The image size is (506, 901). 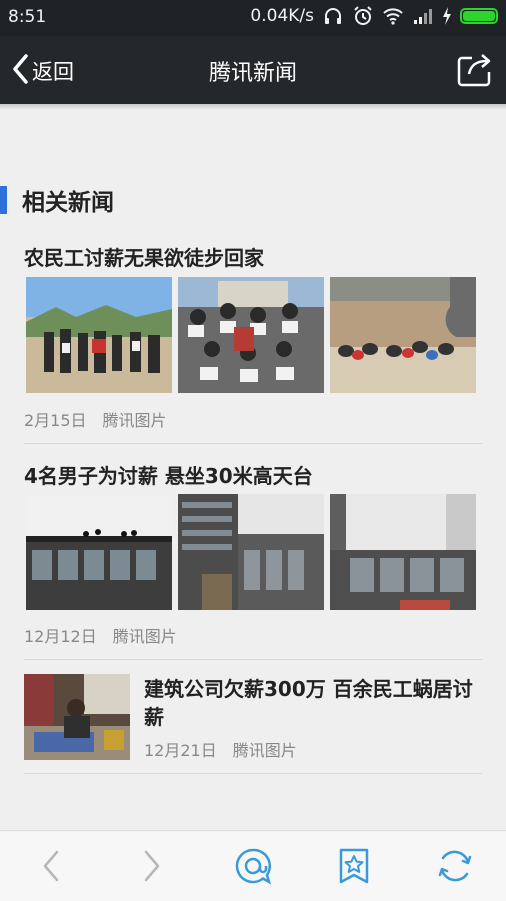 What do you see at coordinates (60, 636) in the screenshot?
I see `news-date: 12月12日` at bounding box center [60, 636].